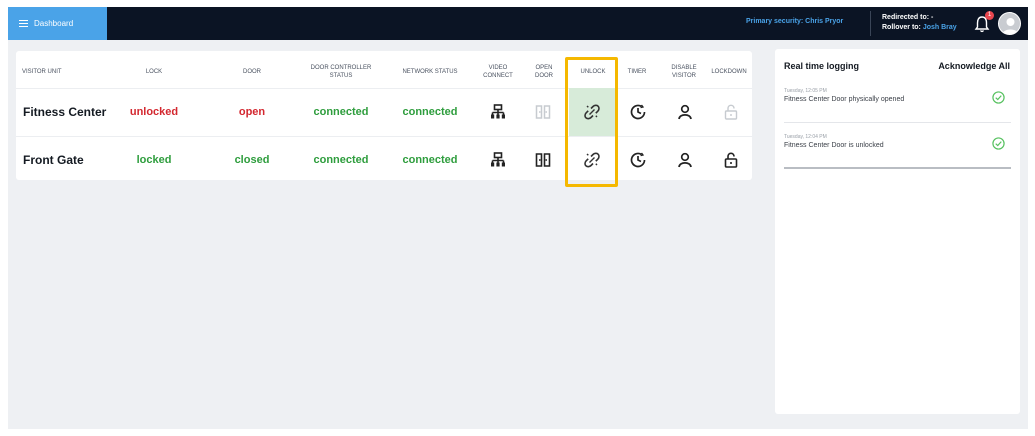 The height and width of the screenshot is (436, 1035). What do you see at coordinates (844, 99) in the screenshot?
I see `log-message: Fitness Center Door physically opened` at bounding box center [844, 99].